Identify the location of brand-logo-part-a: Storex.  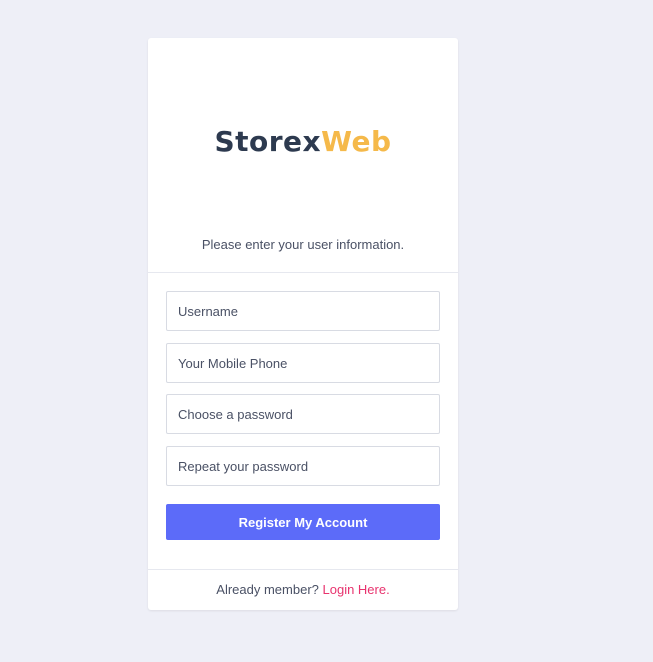
(268, 141).